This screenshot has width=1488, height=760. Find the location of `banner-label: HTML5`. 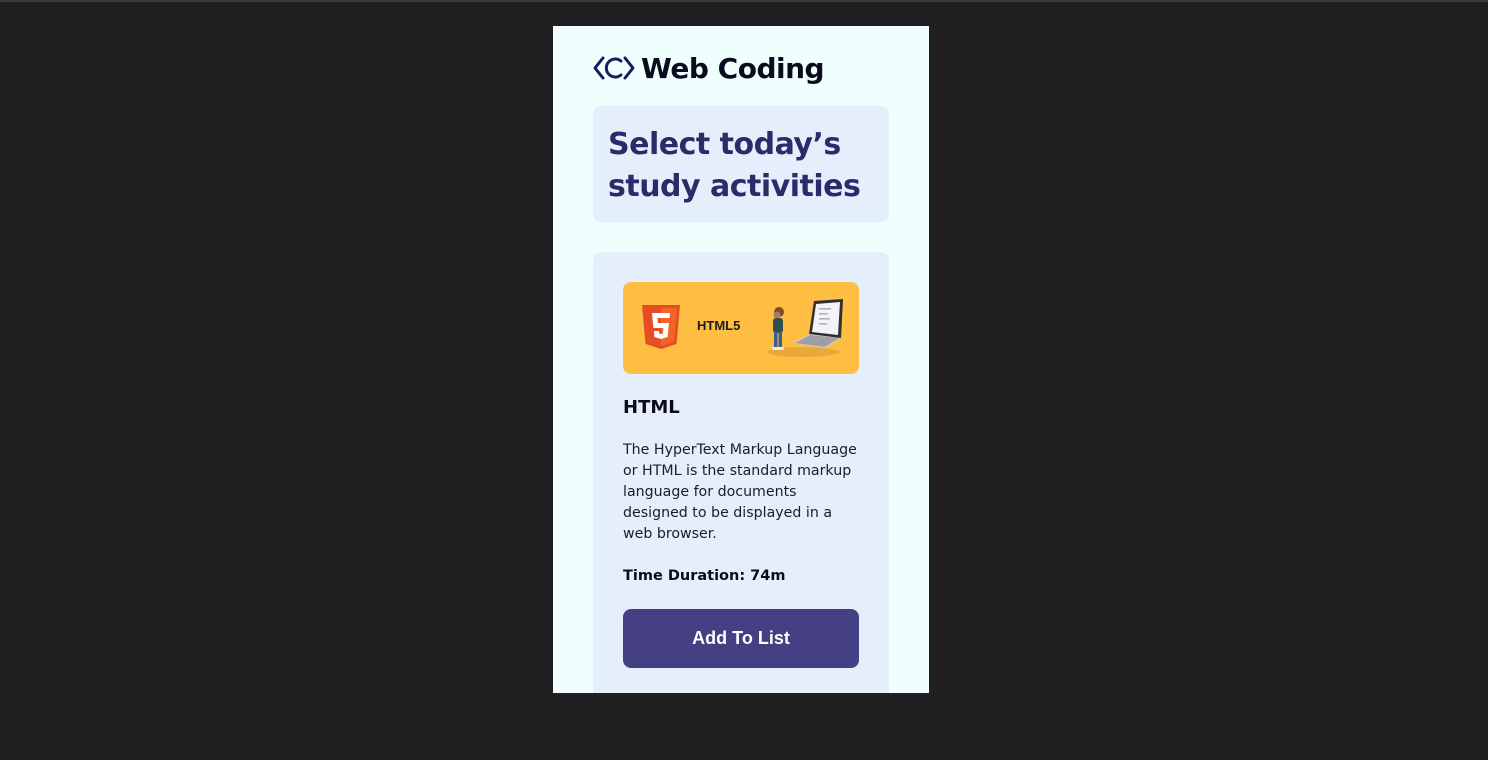

banner-label: HTML5 is located at coordinates (719, 325).